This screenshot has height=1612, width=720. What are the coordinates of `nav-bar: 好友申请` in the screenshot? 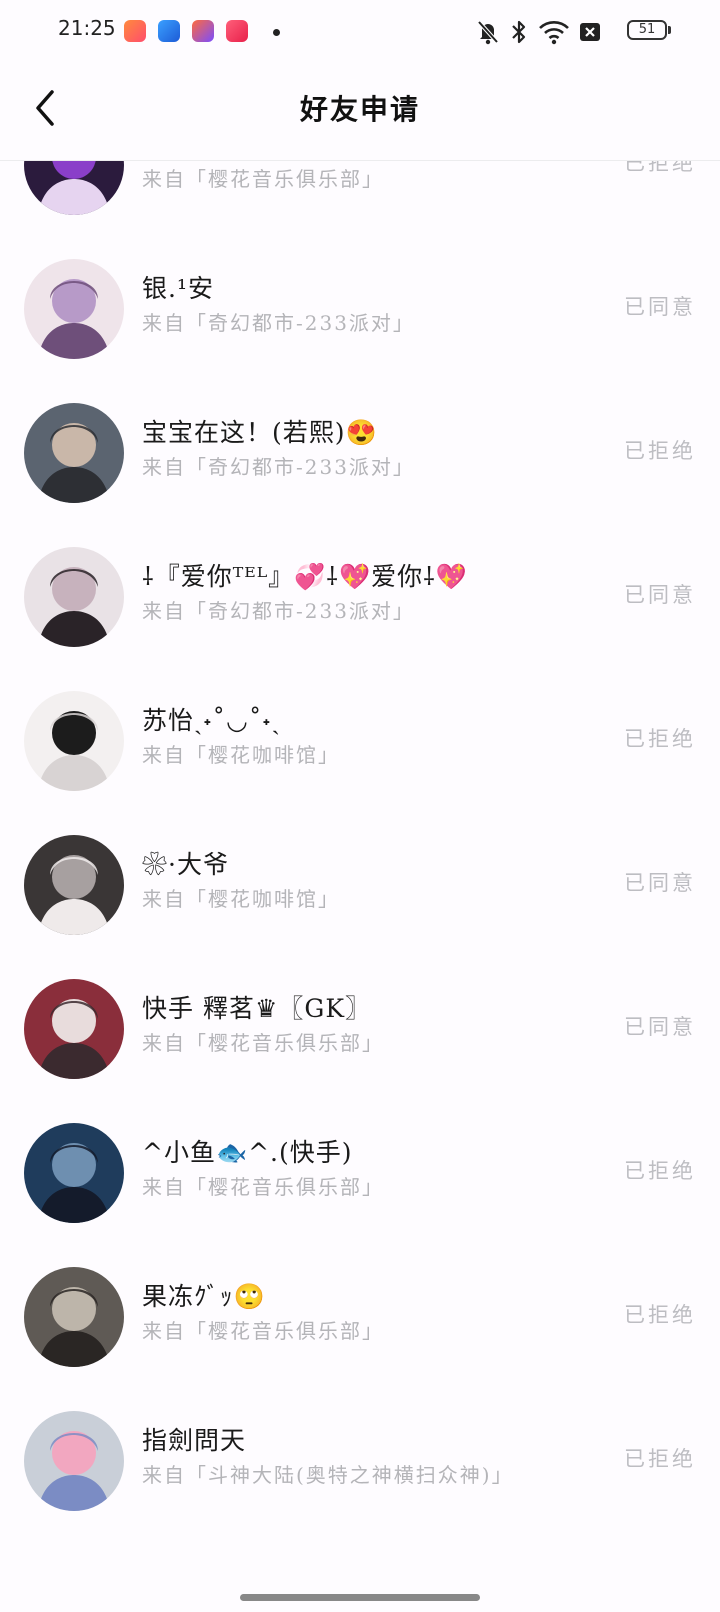 It's located at (360, 112).